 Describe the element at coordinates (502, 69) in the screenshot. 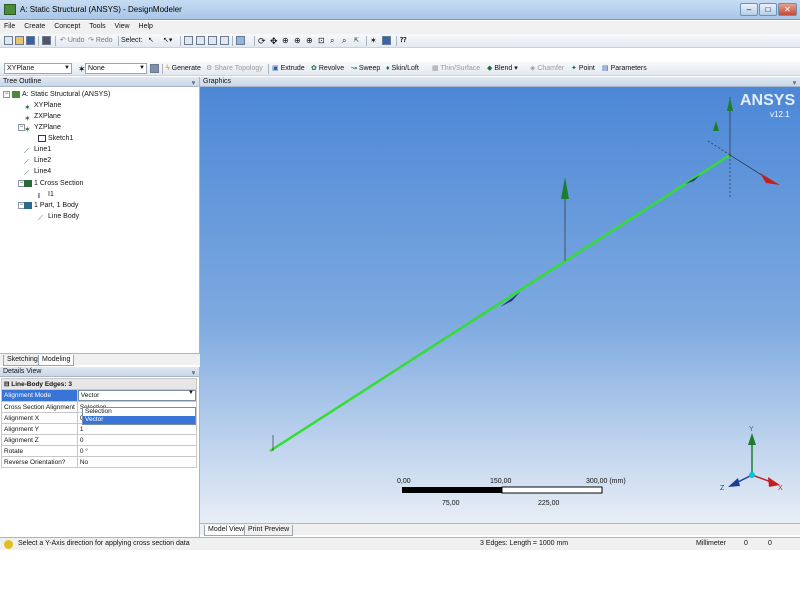

I see `blend-button: ◆ Blend ▾` at that location.